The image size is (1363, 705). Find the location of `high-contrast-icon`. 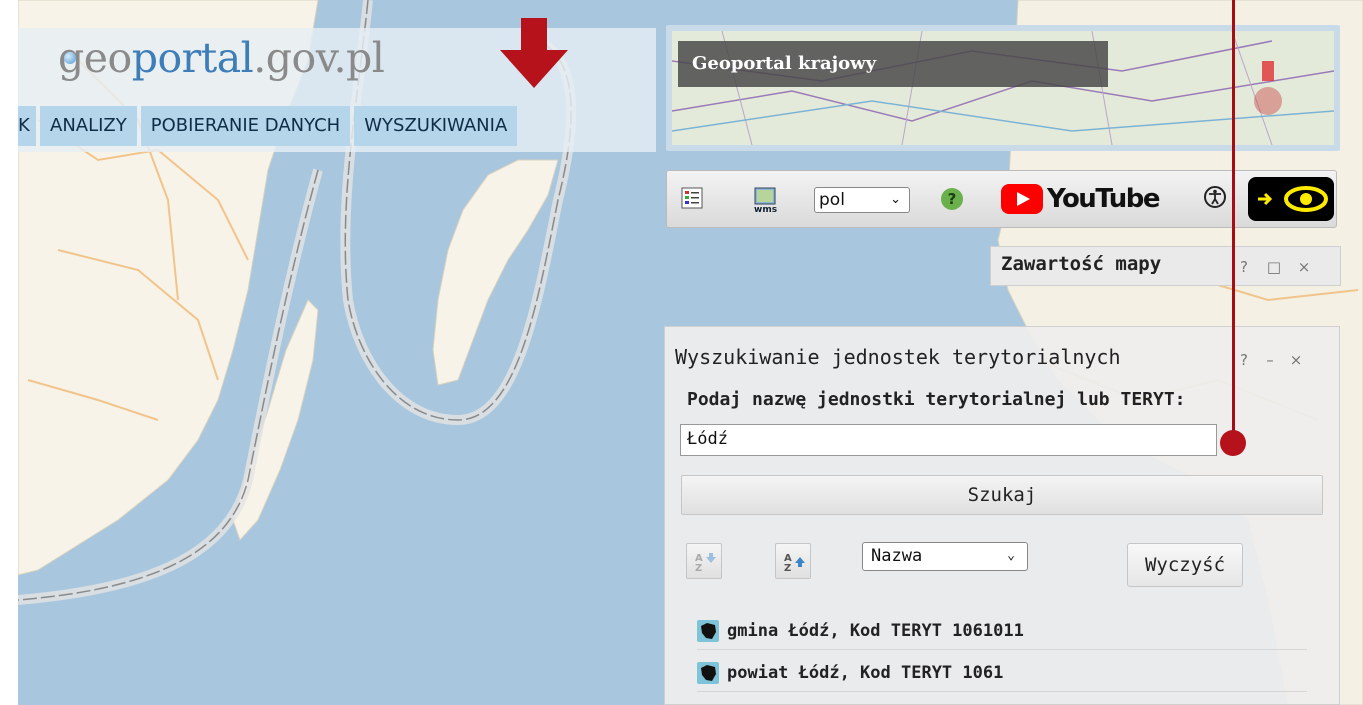

high-contrast-icon is located at coordinates (1293, 199).